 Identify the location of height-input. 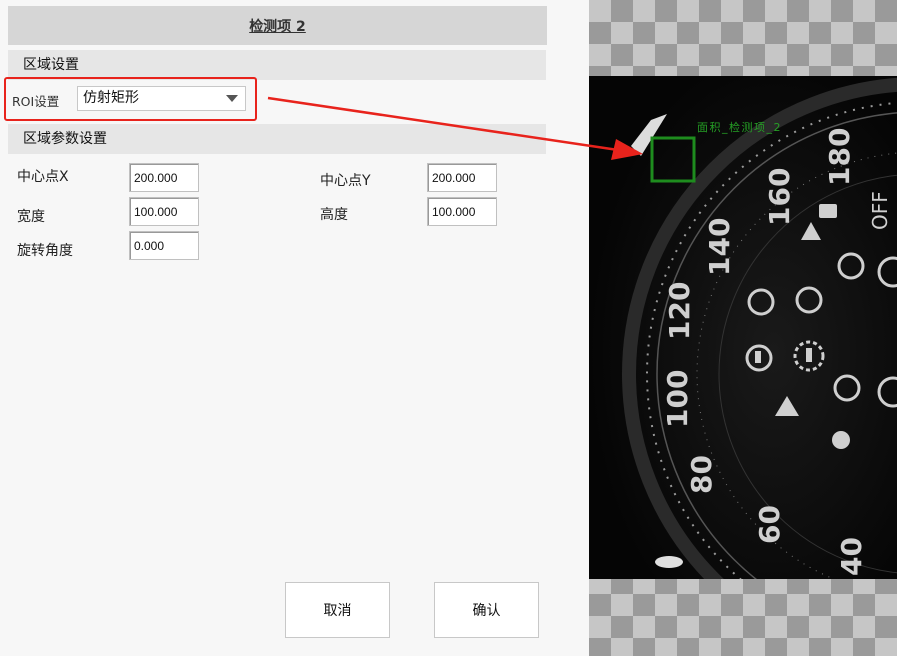
(462, 211).